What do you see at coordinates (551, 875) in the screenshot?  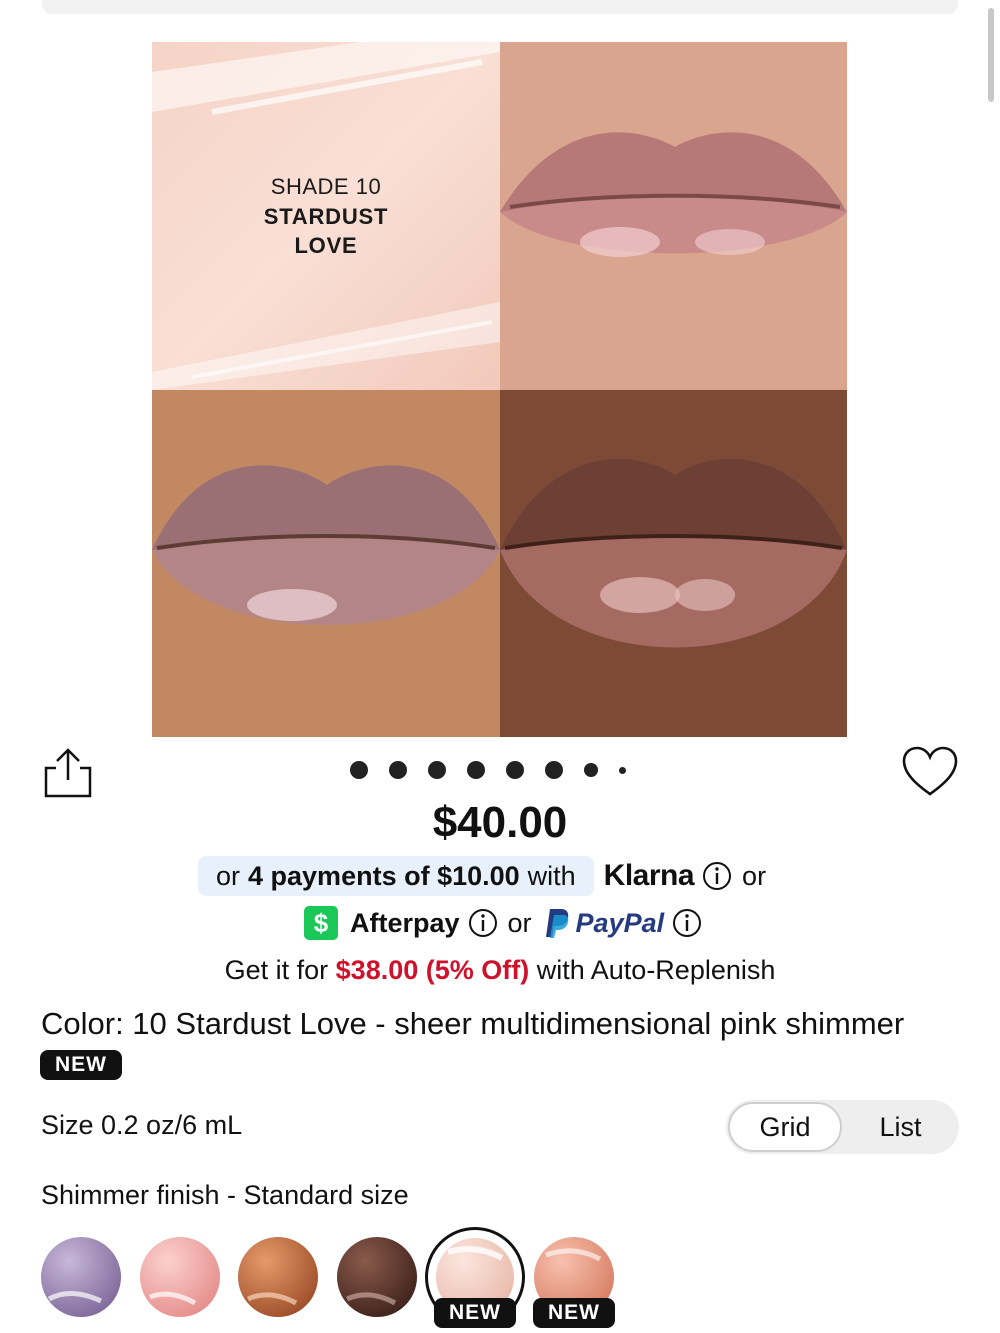 I see `klarna-suffix: with` at bounding box center [551, 875].